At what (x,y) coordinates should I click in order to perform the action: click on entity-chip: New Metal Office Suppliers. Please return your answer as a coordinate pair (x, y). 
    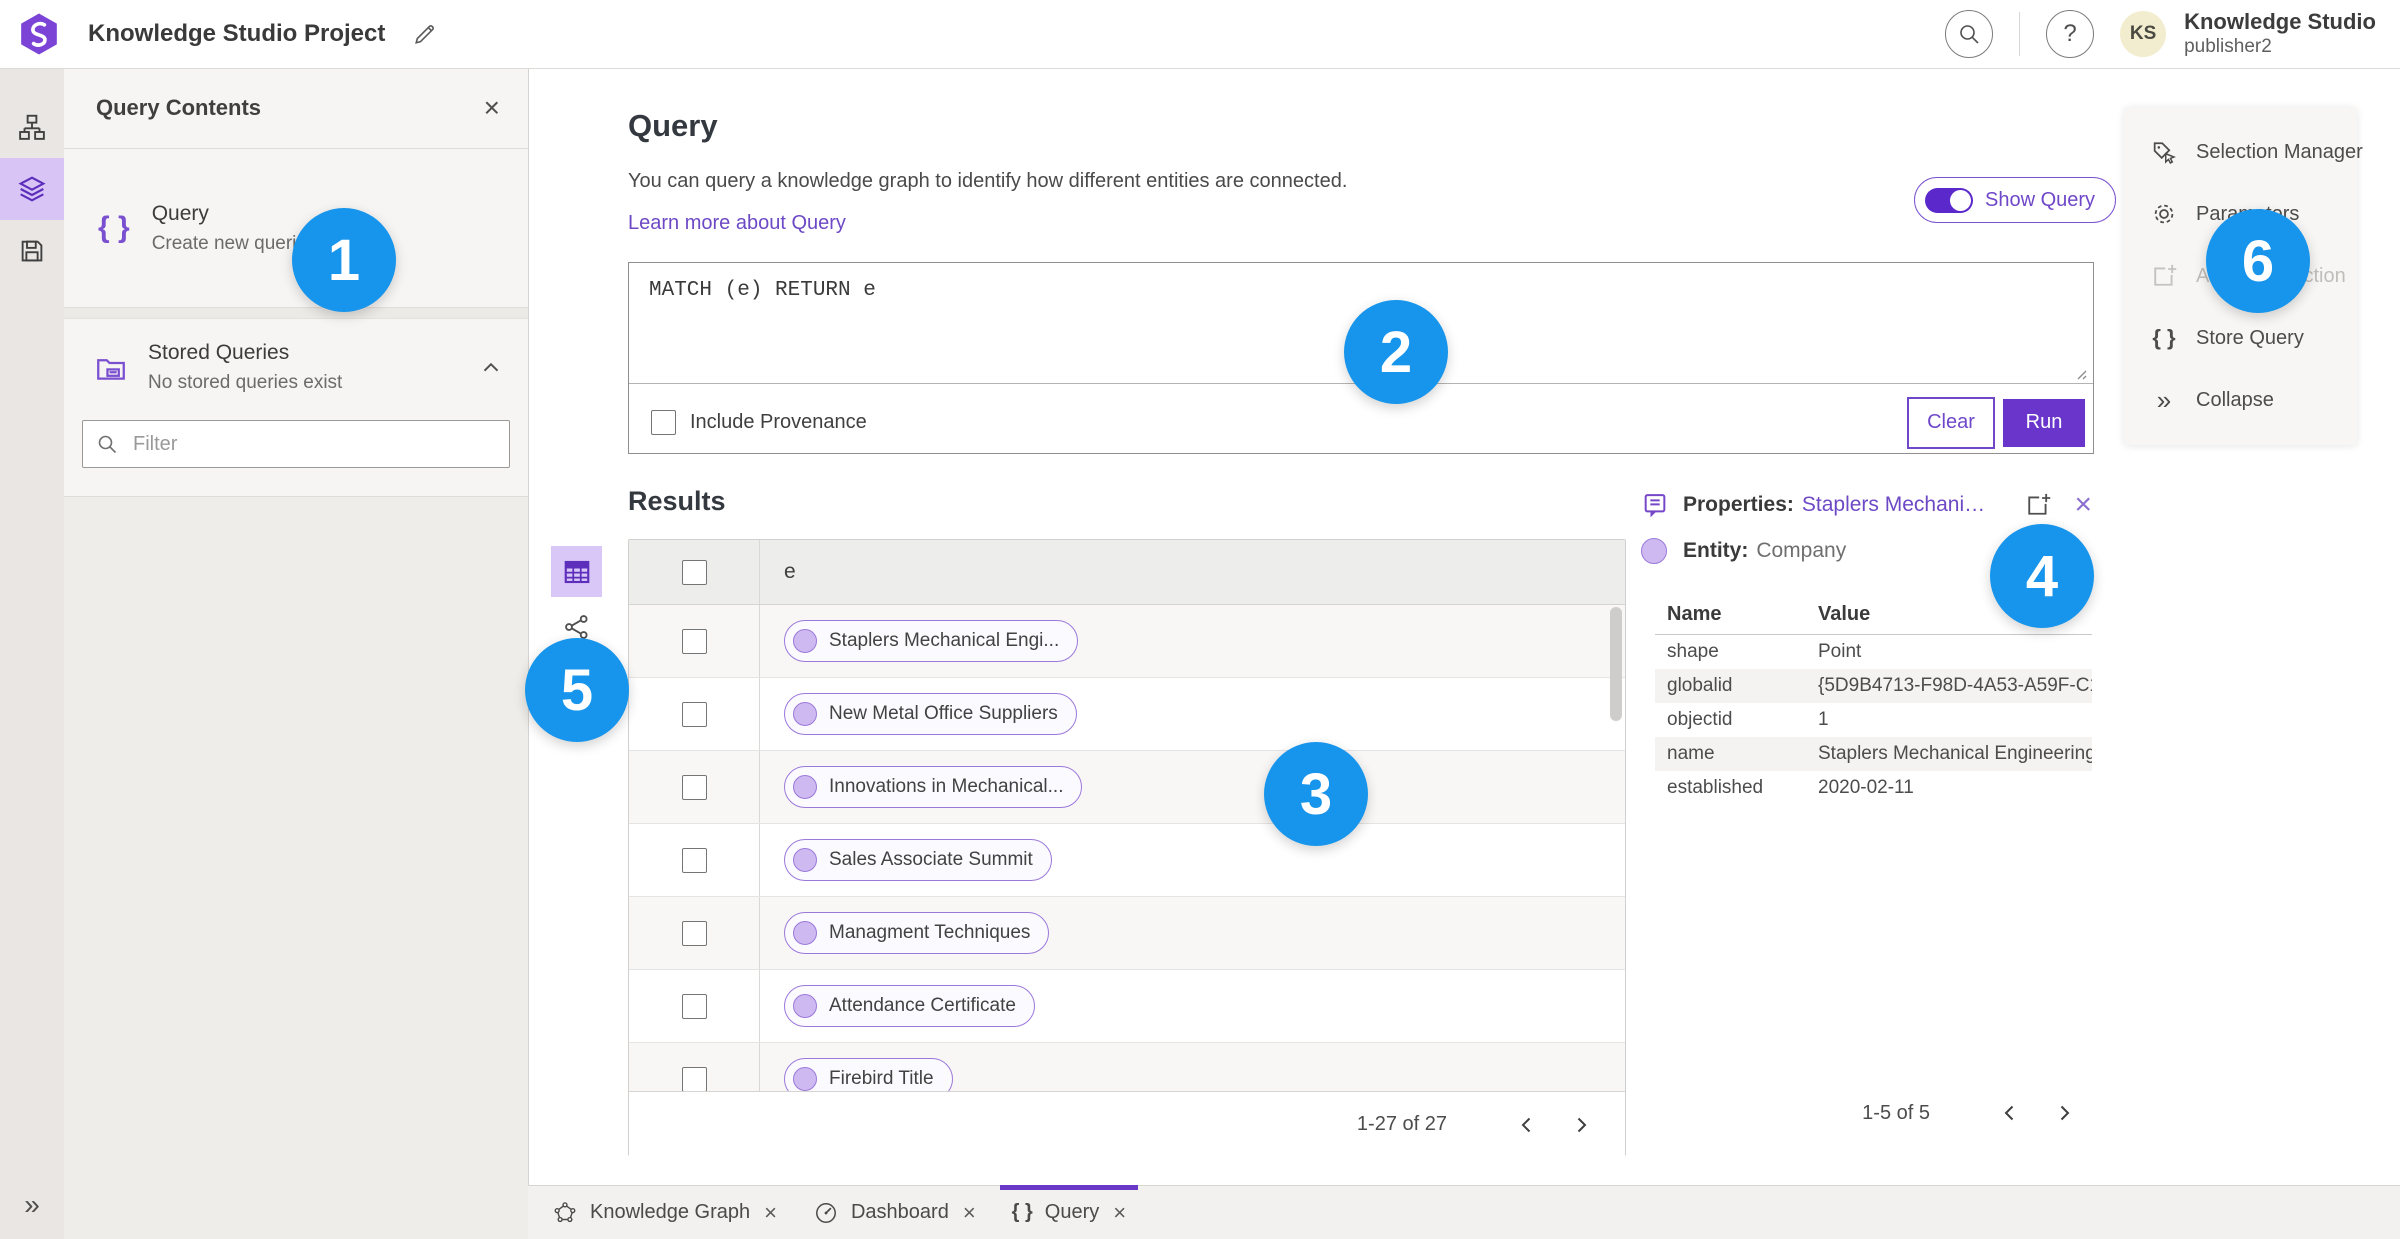
    Looking at the image, I should click on (930, 714).